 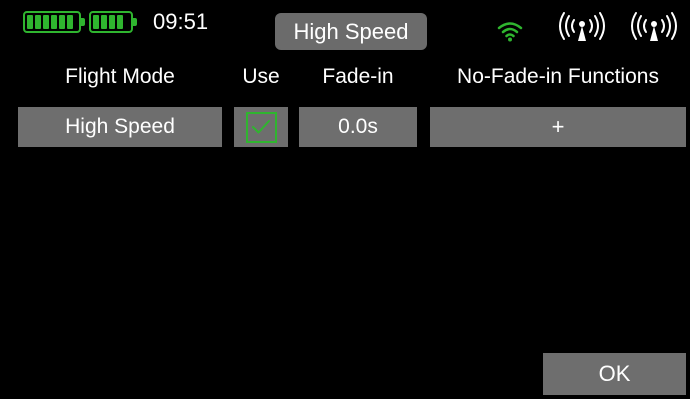 I want to click on use-checkbox-cell, so click(x=261, y=127).